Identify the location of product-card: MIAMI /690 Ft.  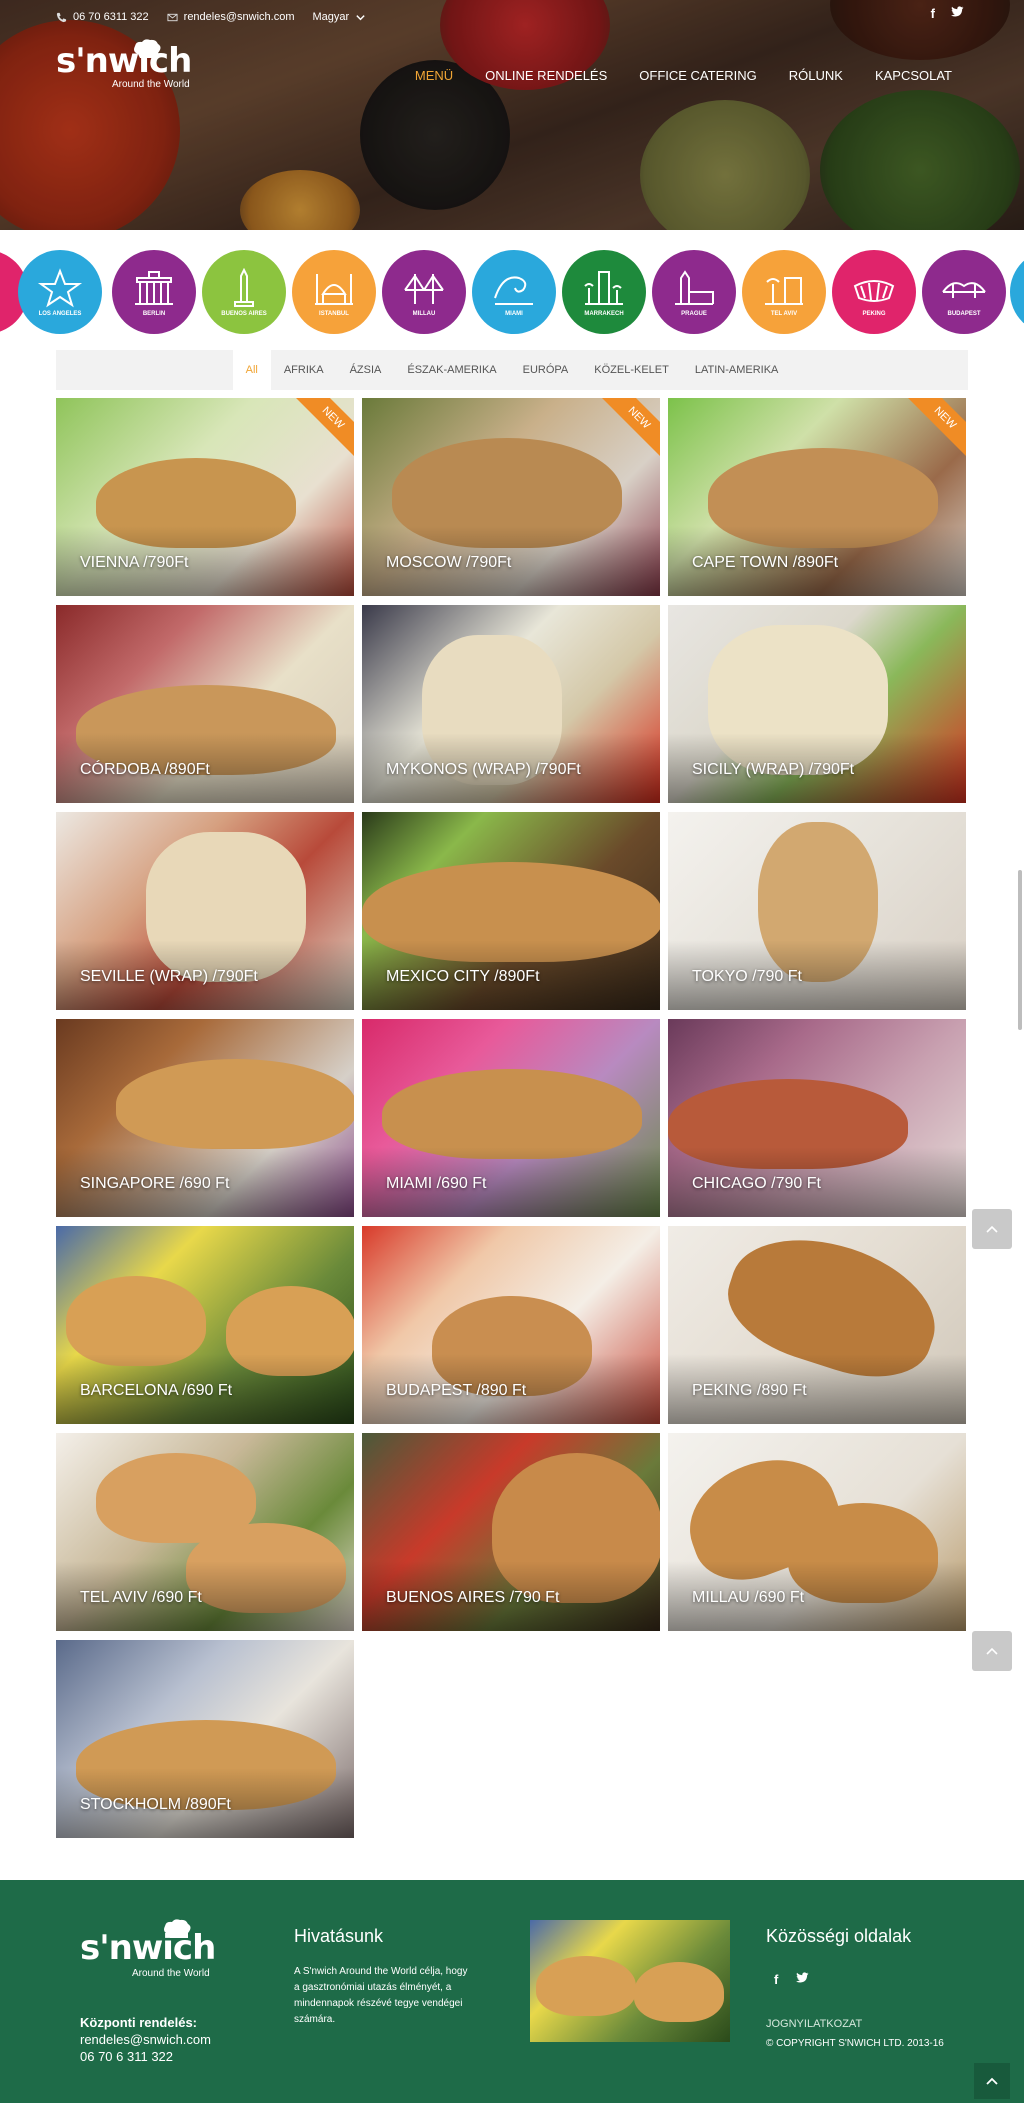
(511, 1118).